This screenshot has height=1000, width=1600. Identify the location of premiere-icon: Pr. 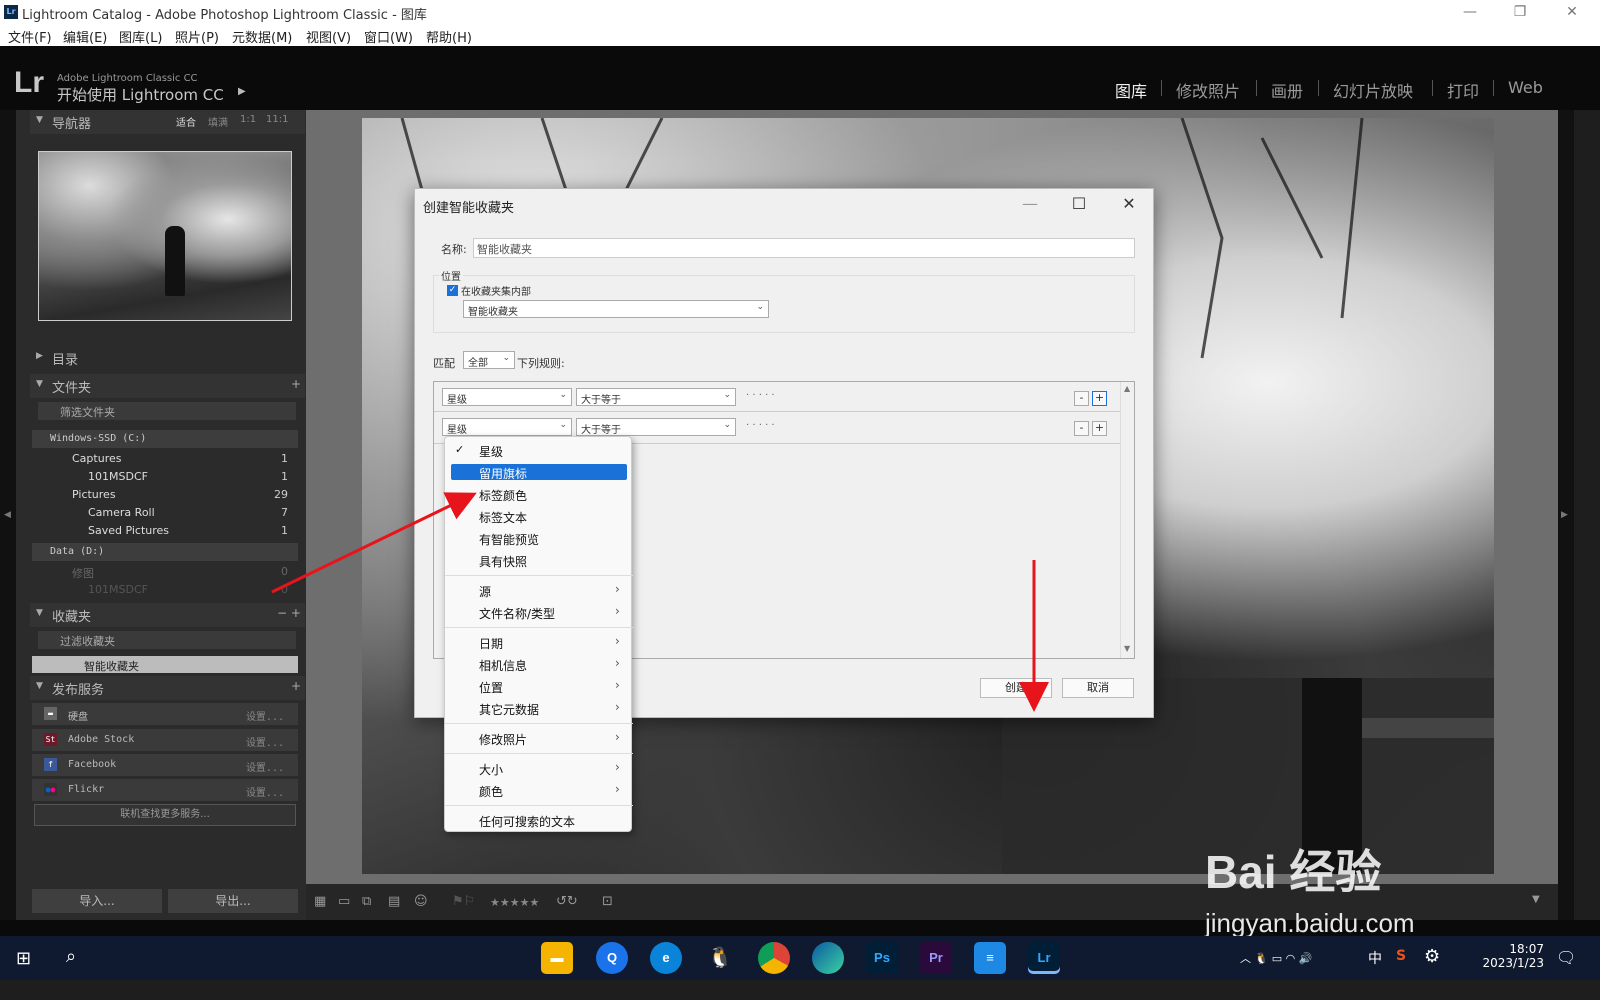
(936, 958).